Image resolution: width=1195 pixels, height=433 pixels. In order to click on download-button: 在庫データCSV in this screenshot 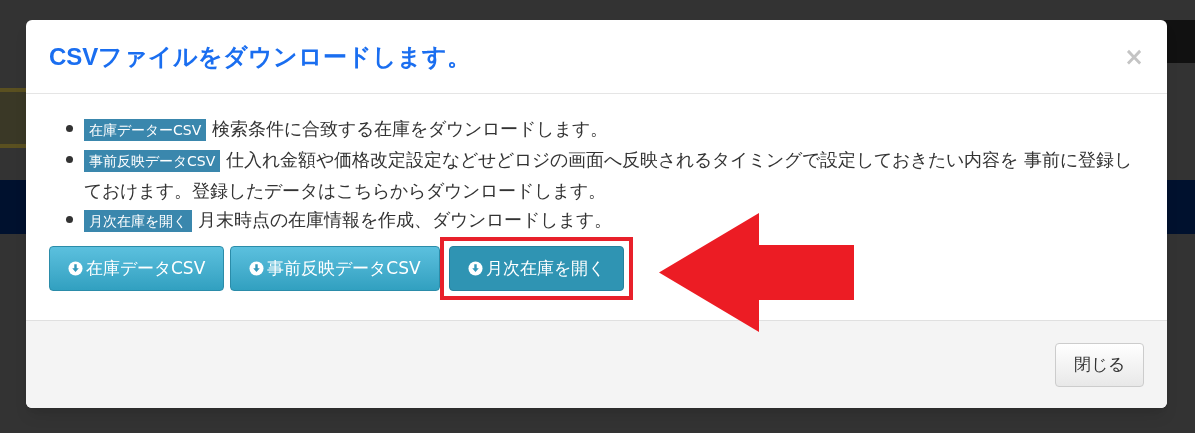, I will do `click(137, 268)`.